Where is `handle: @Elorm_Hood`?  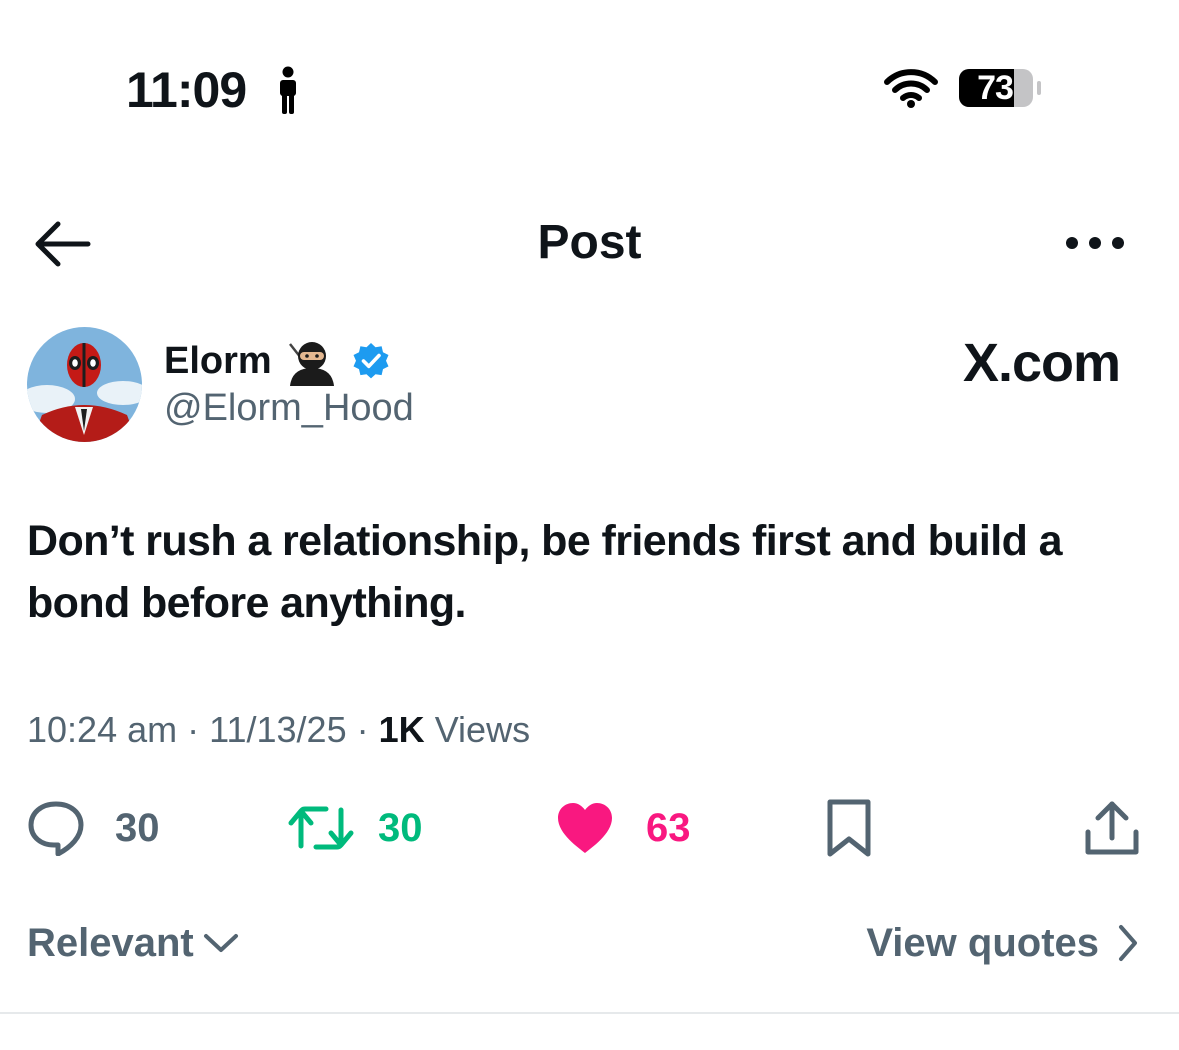
handle: @Elorm_Hood is located at coordinates (289, 408).